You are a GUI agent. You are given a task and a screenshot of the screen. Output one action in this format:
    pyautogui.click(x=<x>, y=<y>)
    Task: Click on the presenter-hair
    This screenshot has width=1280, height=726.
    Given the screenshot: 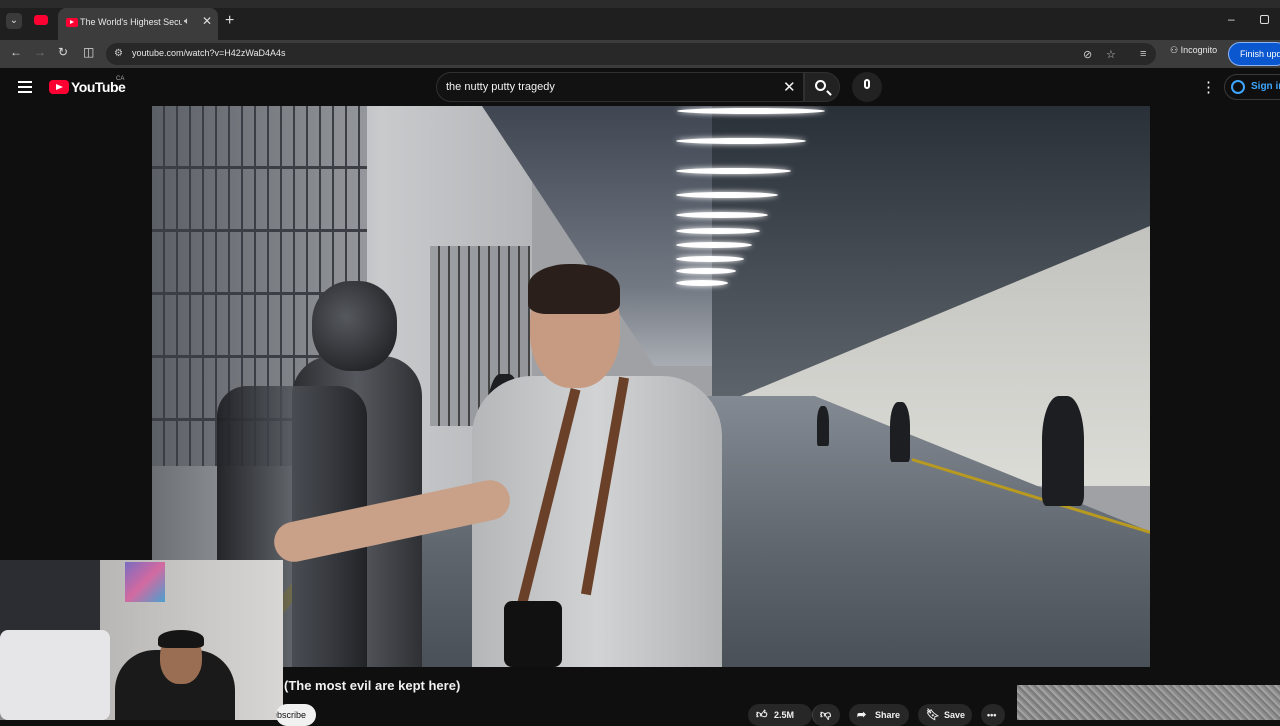 What is the action you would take?
    pyautogui.click(x=574, y=289)
    